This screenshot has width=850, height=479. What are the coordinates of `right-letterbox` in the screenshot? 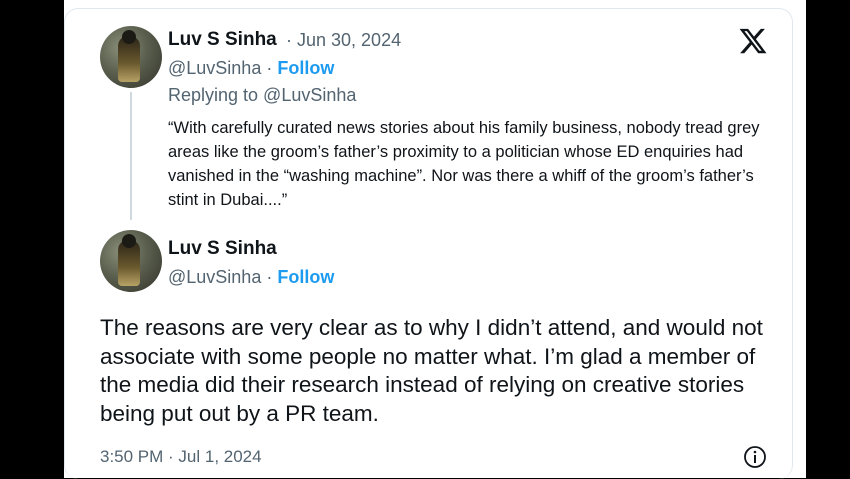 It's located at (828, 239).